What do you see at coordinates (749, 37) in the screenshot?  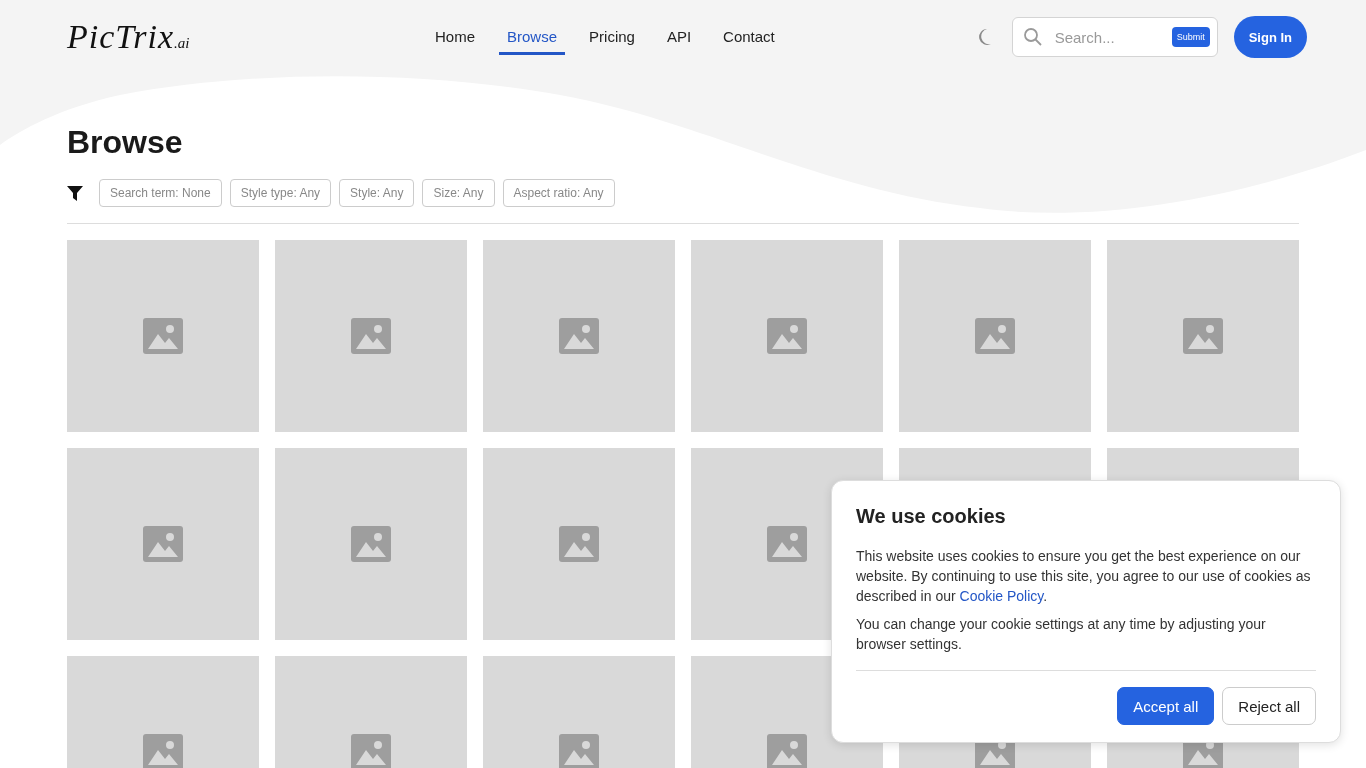 I see `nav-link: Contact` at bounding box center [749, 37].